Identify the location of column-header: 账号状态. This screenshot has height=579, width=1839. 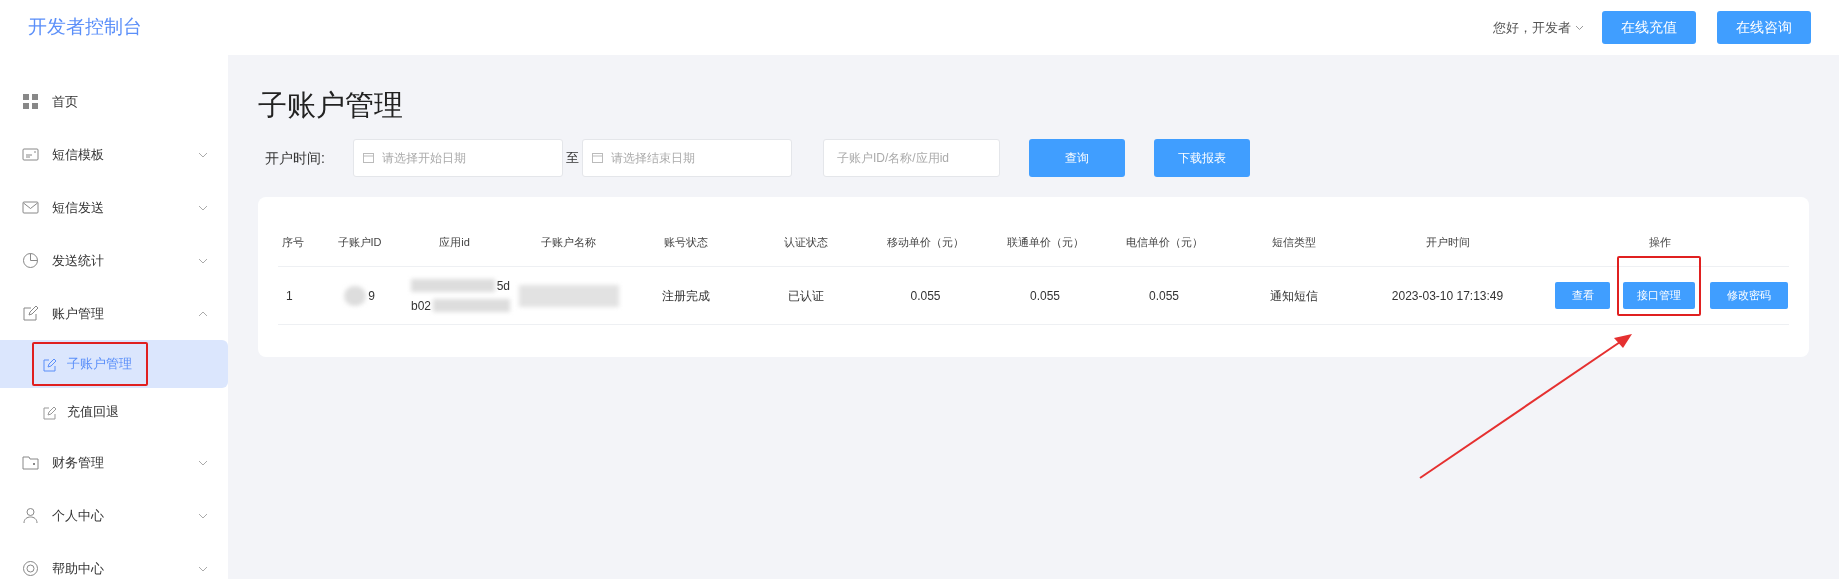
(686, 243).